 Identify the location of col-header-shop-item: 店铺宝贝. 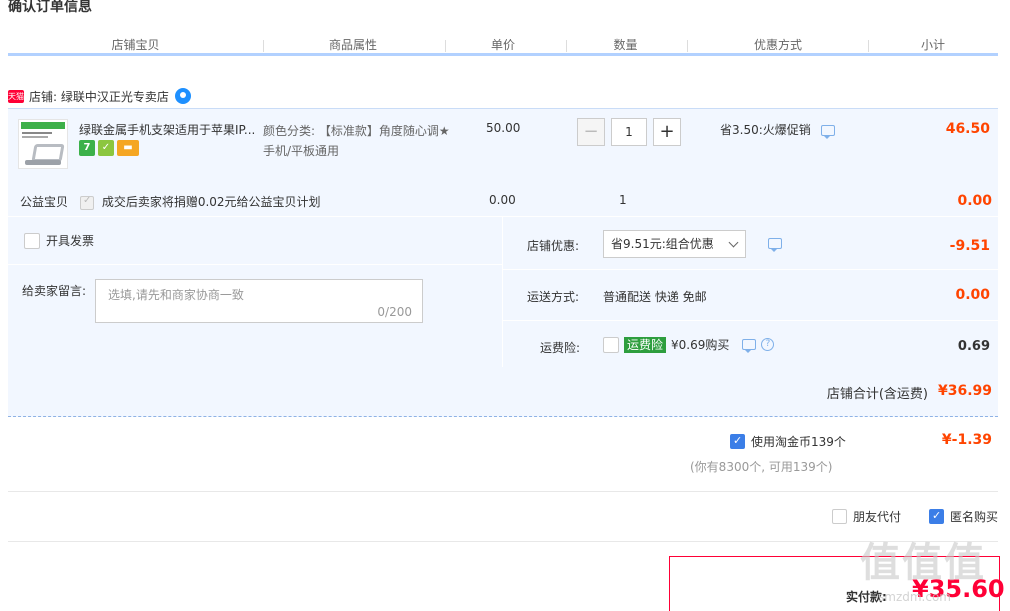
(135, 45).